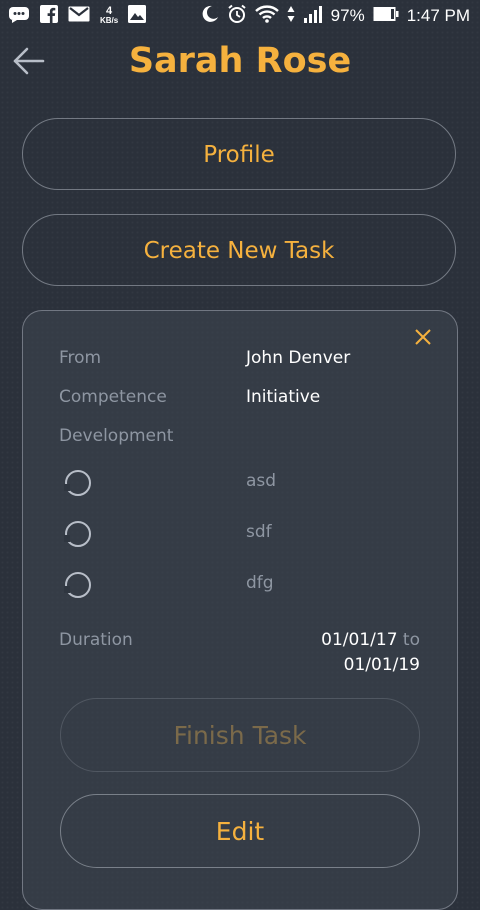  I want to click on profile-button: Profile, so click(239, 154).